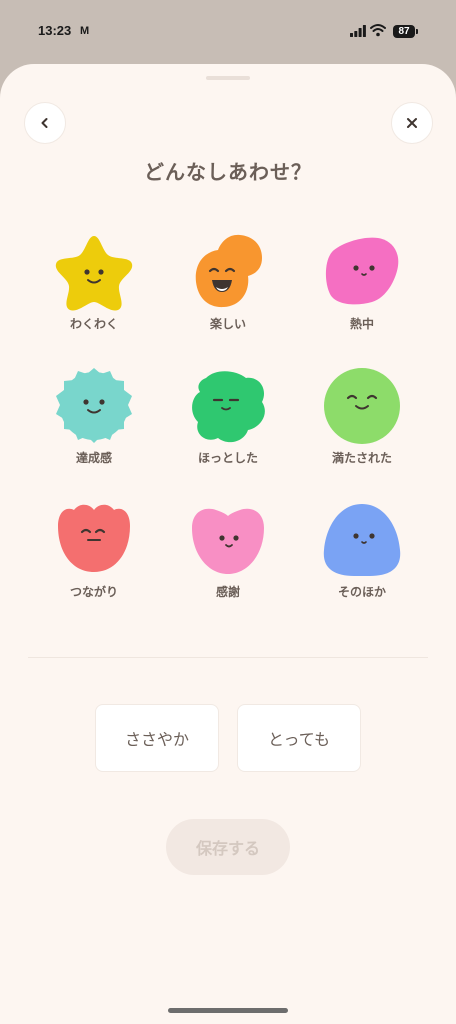 This screenshot has width=456, height=1024. I want to click on back-button, so click(45, 123).